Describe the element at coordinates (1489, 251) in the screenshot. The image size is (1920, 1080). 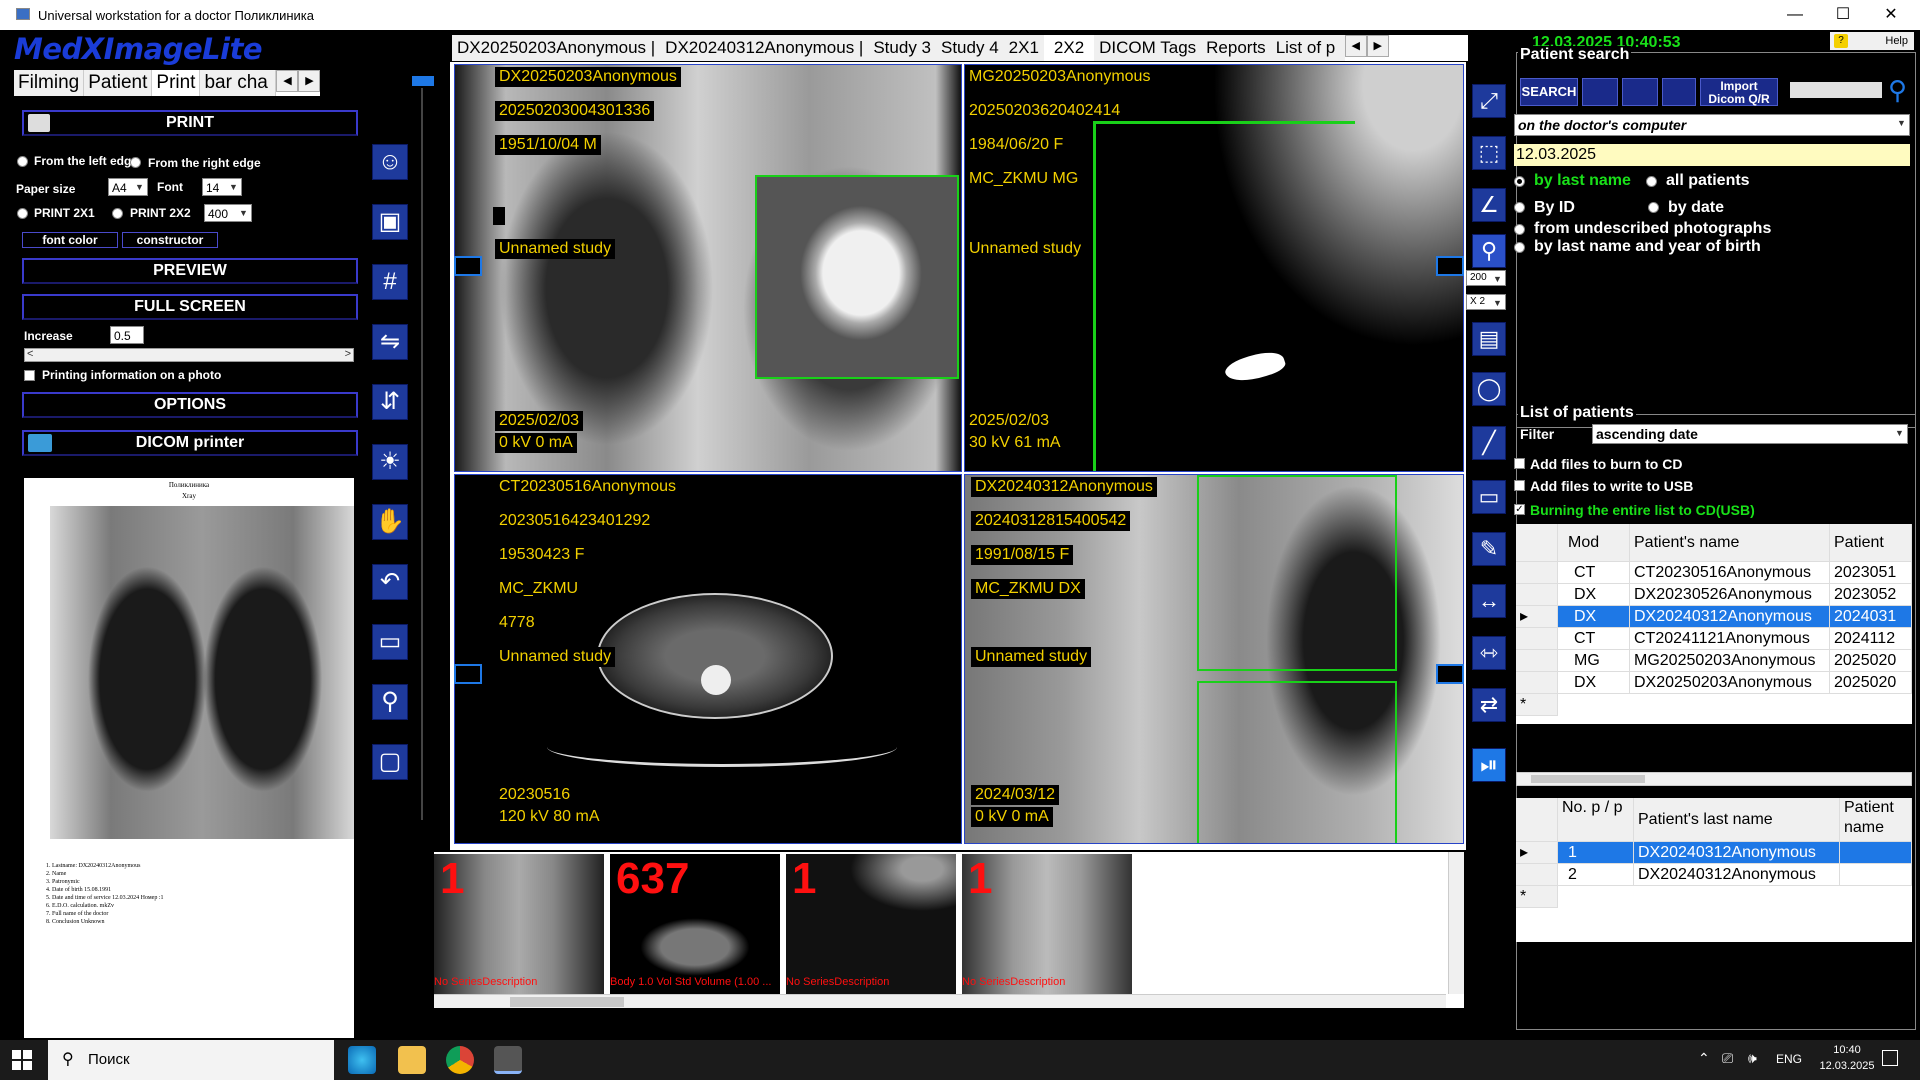
I see `zoom-icon: ⚲` at that location.